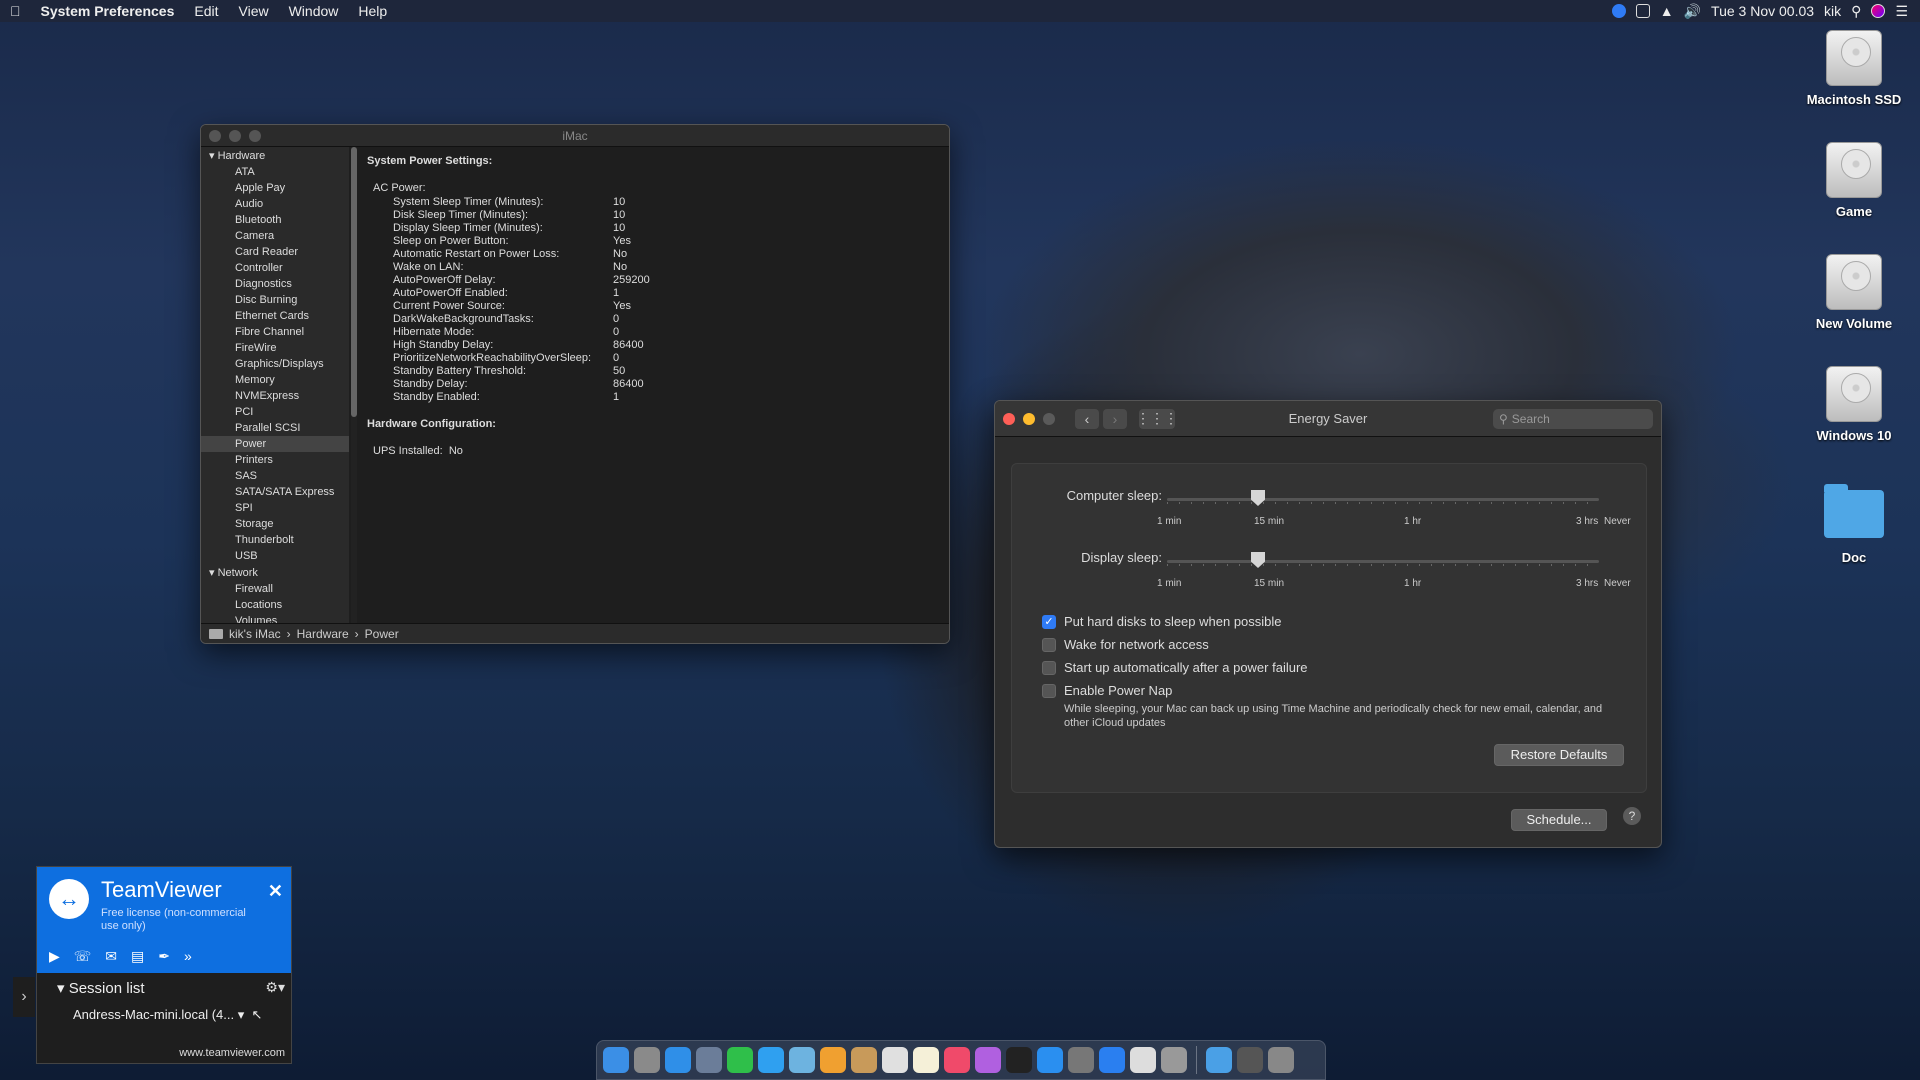  I want to click on more-icon: », so click(188, 956).